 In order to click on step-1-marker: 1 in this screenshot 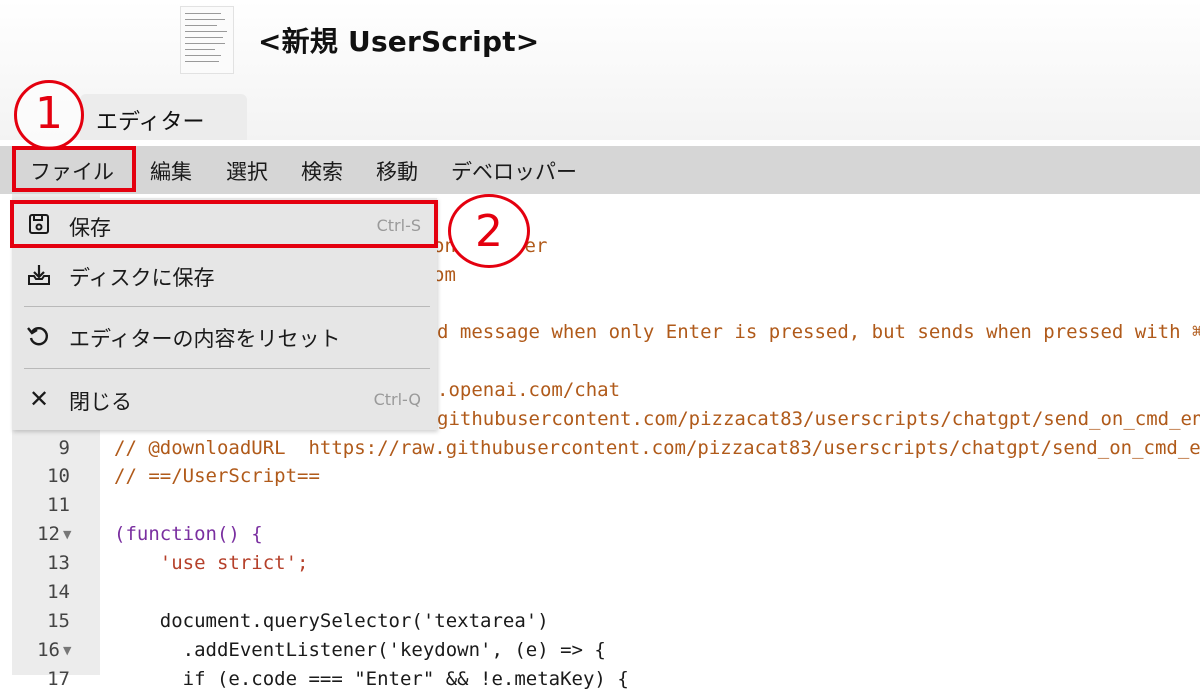, I will do `click(49, 115)`.